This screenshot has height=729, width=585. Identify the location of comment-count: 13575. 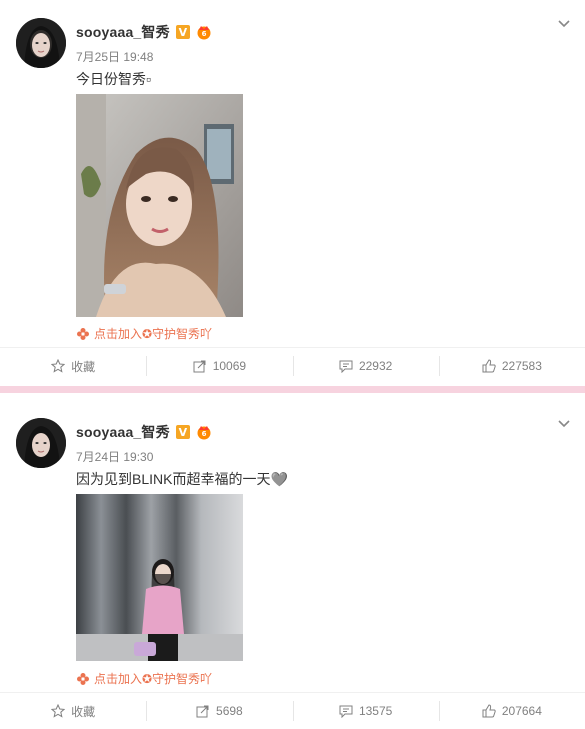
(375, 711).